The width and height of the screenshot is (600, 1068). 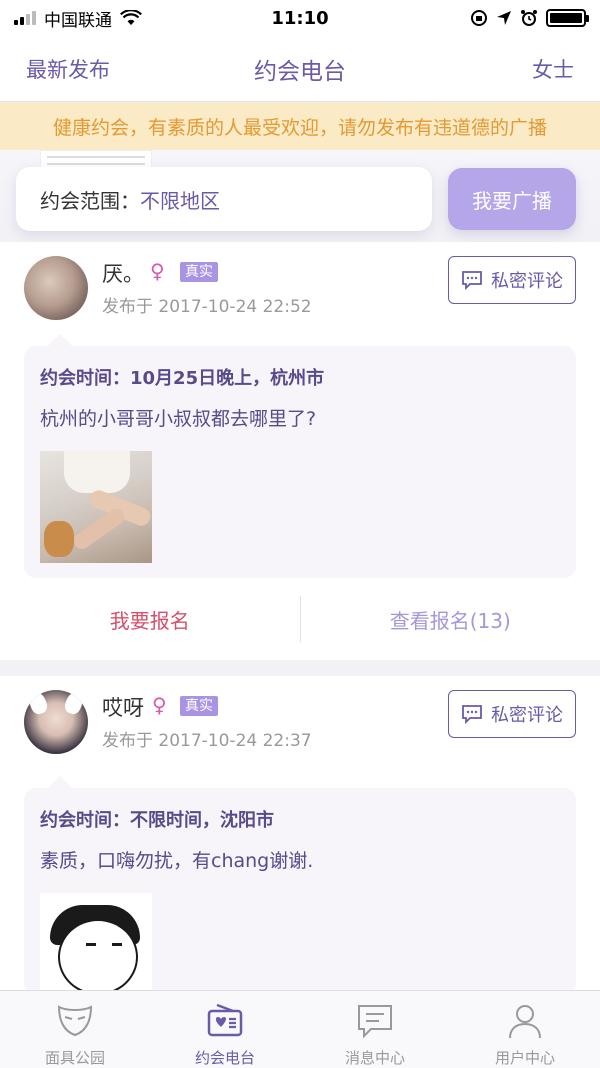 I want to click on wifi-icon, so click(x=131, y=17).